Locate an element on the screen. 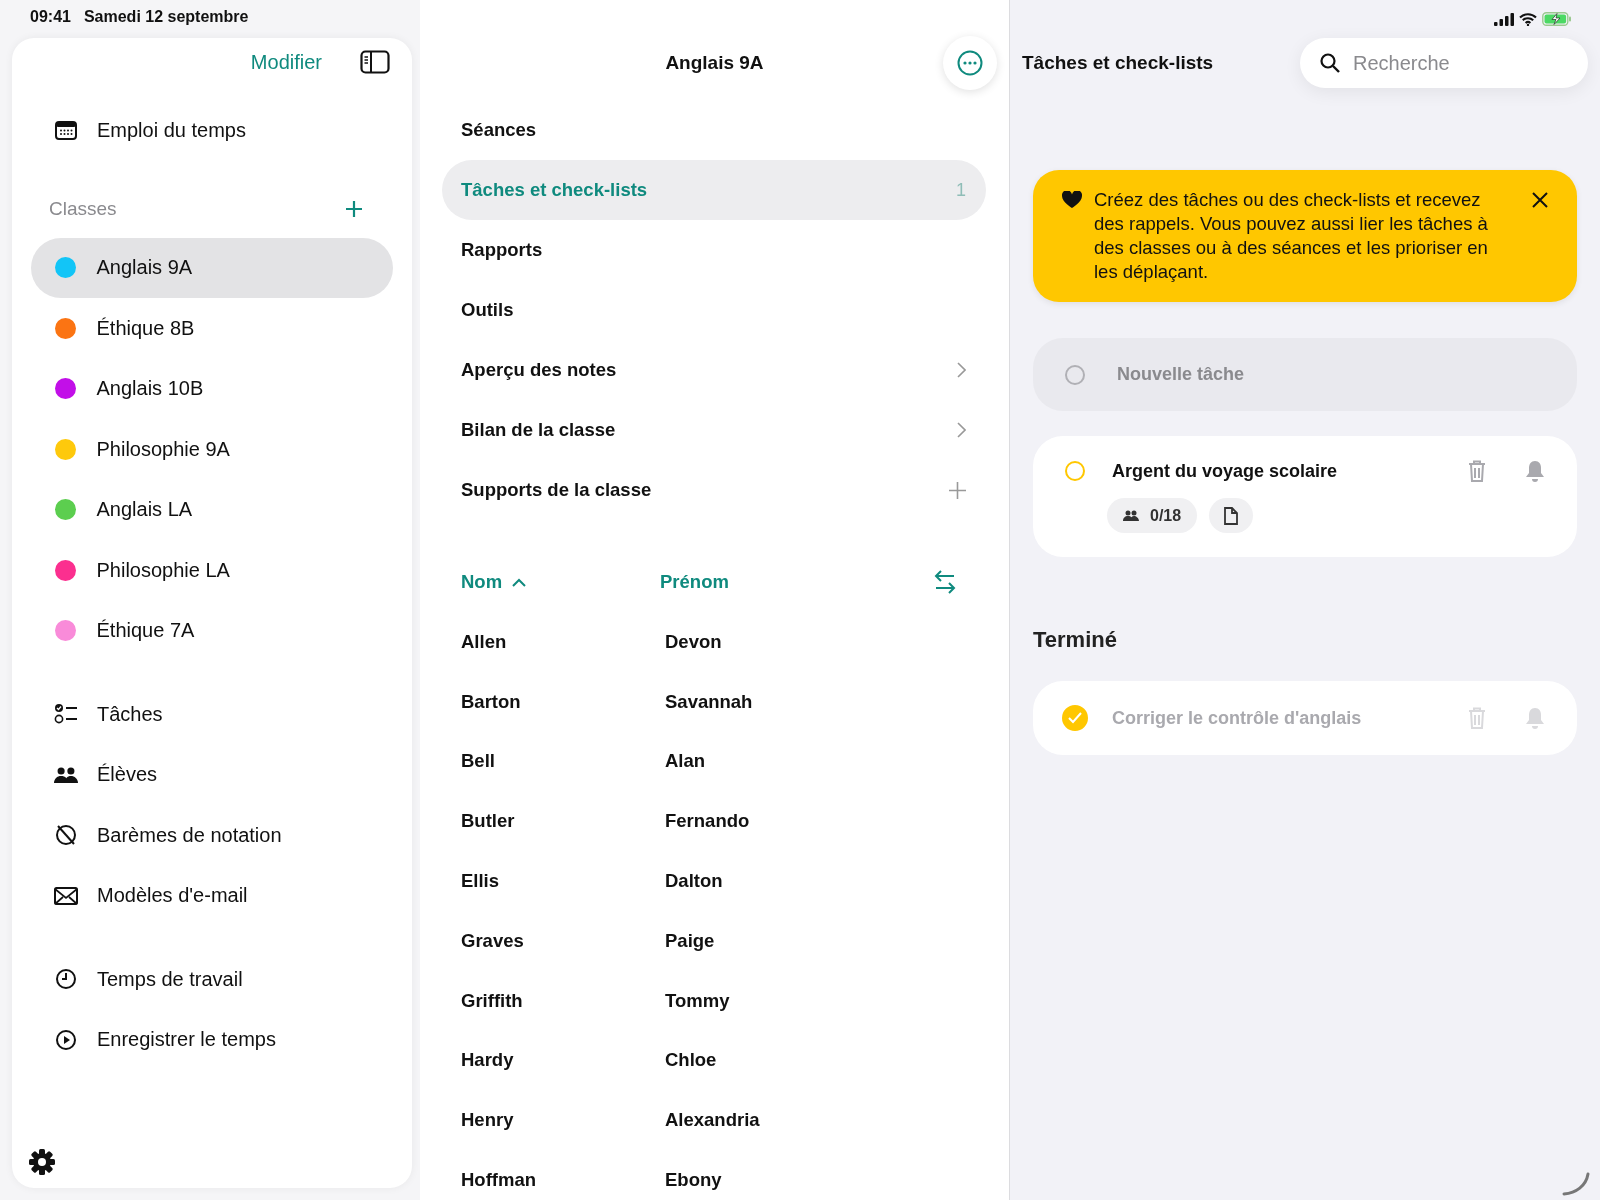  new-task-field: Nouvelle tâche is located at coordinates (1330, 374).